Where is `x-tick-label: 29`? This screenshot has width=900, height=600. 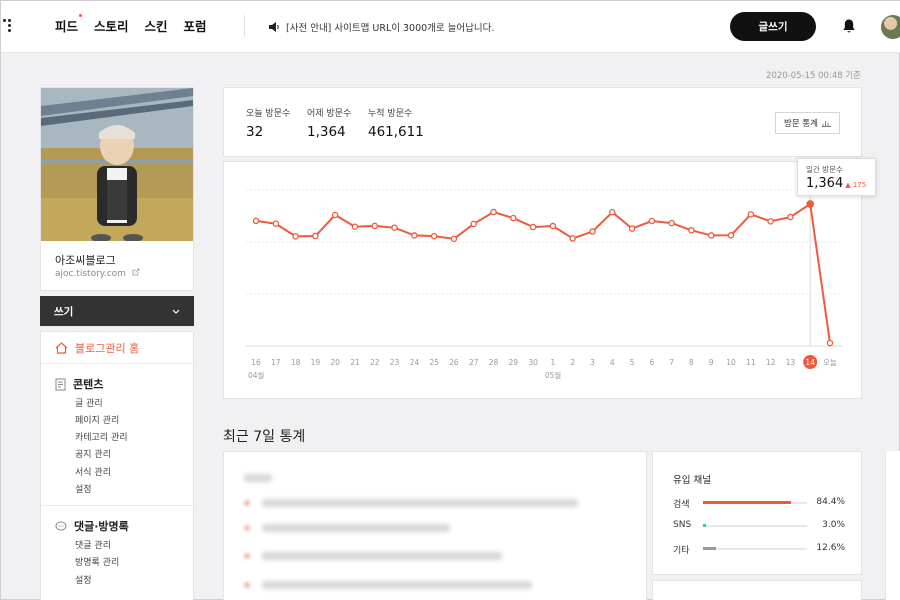 x-tick-label: 29 is located at coordinates (514, 362).